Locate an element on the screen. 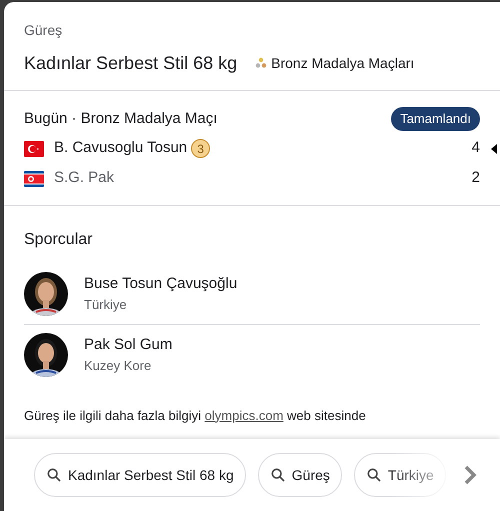 Image resolution: width=500 pixels, height=511 pixels. status-badge: Tamamlandı is located at coordinates (435, 118).